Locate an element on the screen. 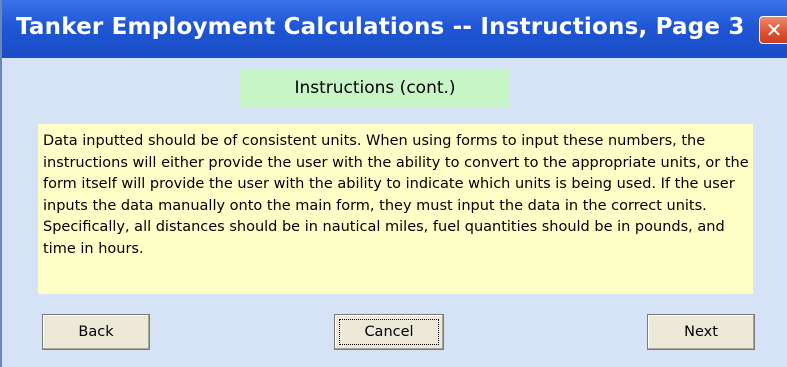 The height and width of the screenshot is (367, 787). next-button: Next is located at coordinates (701, 332).